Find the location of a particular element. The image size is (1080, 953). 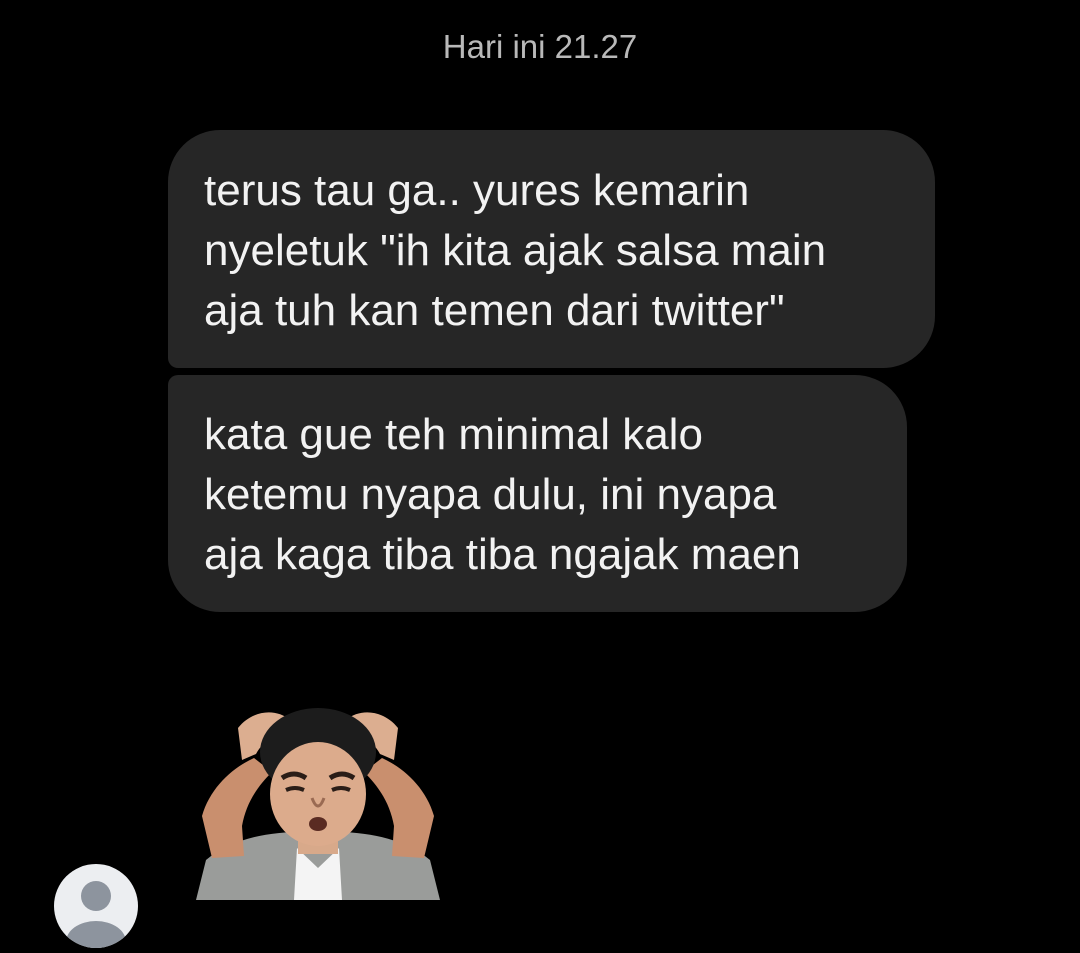

sticker-message is located at coordinates (318, 799).